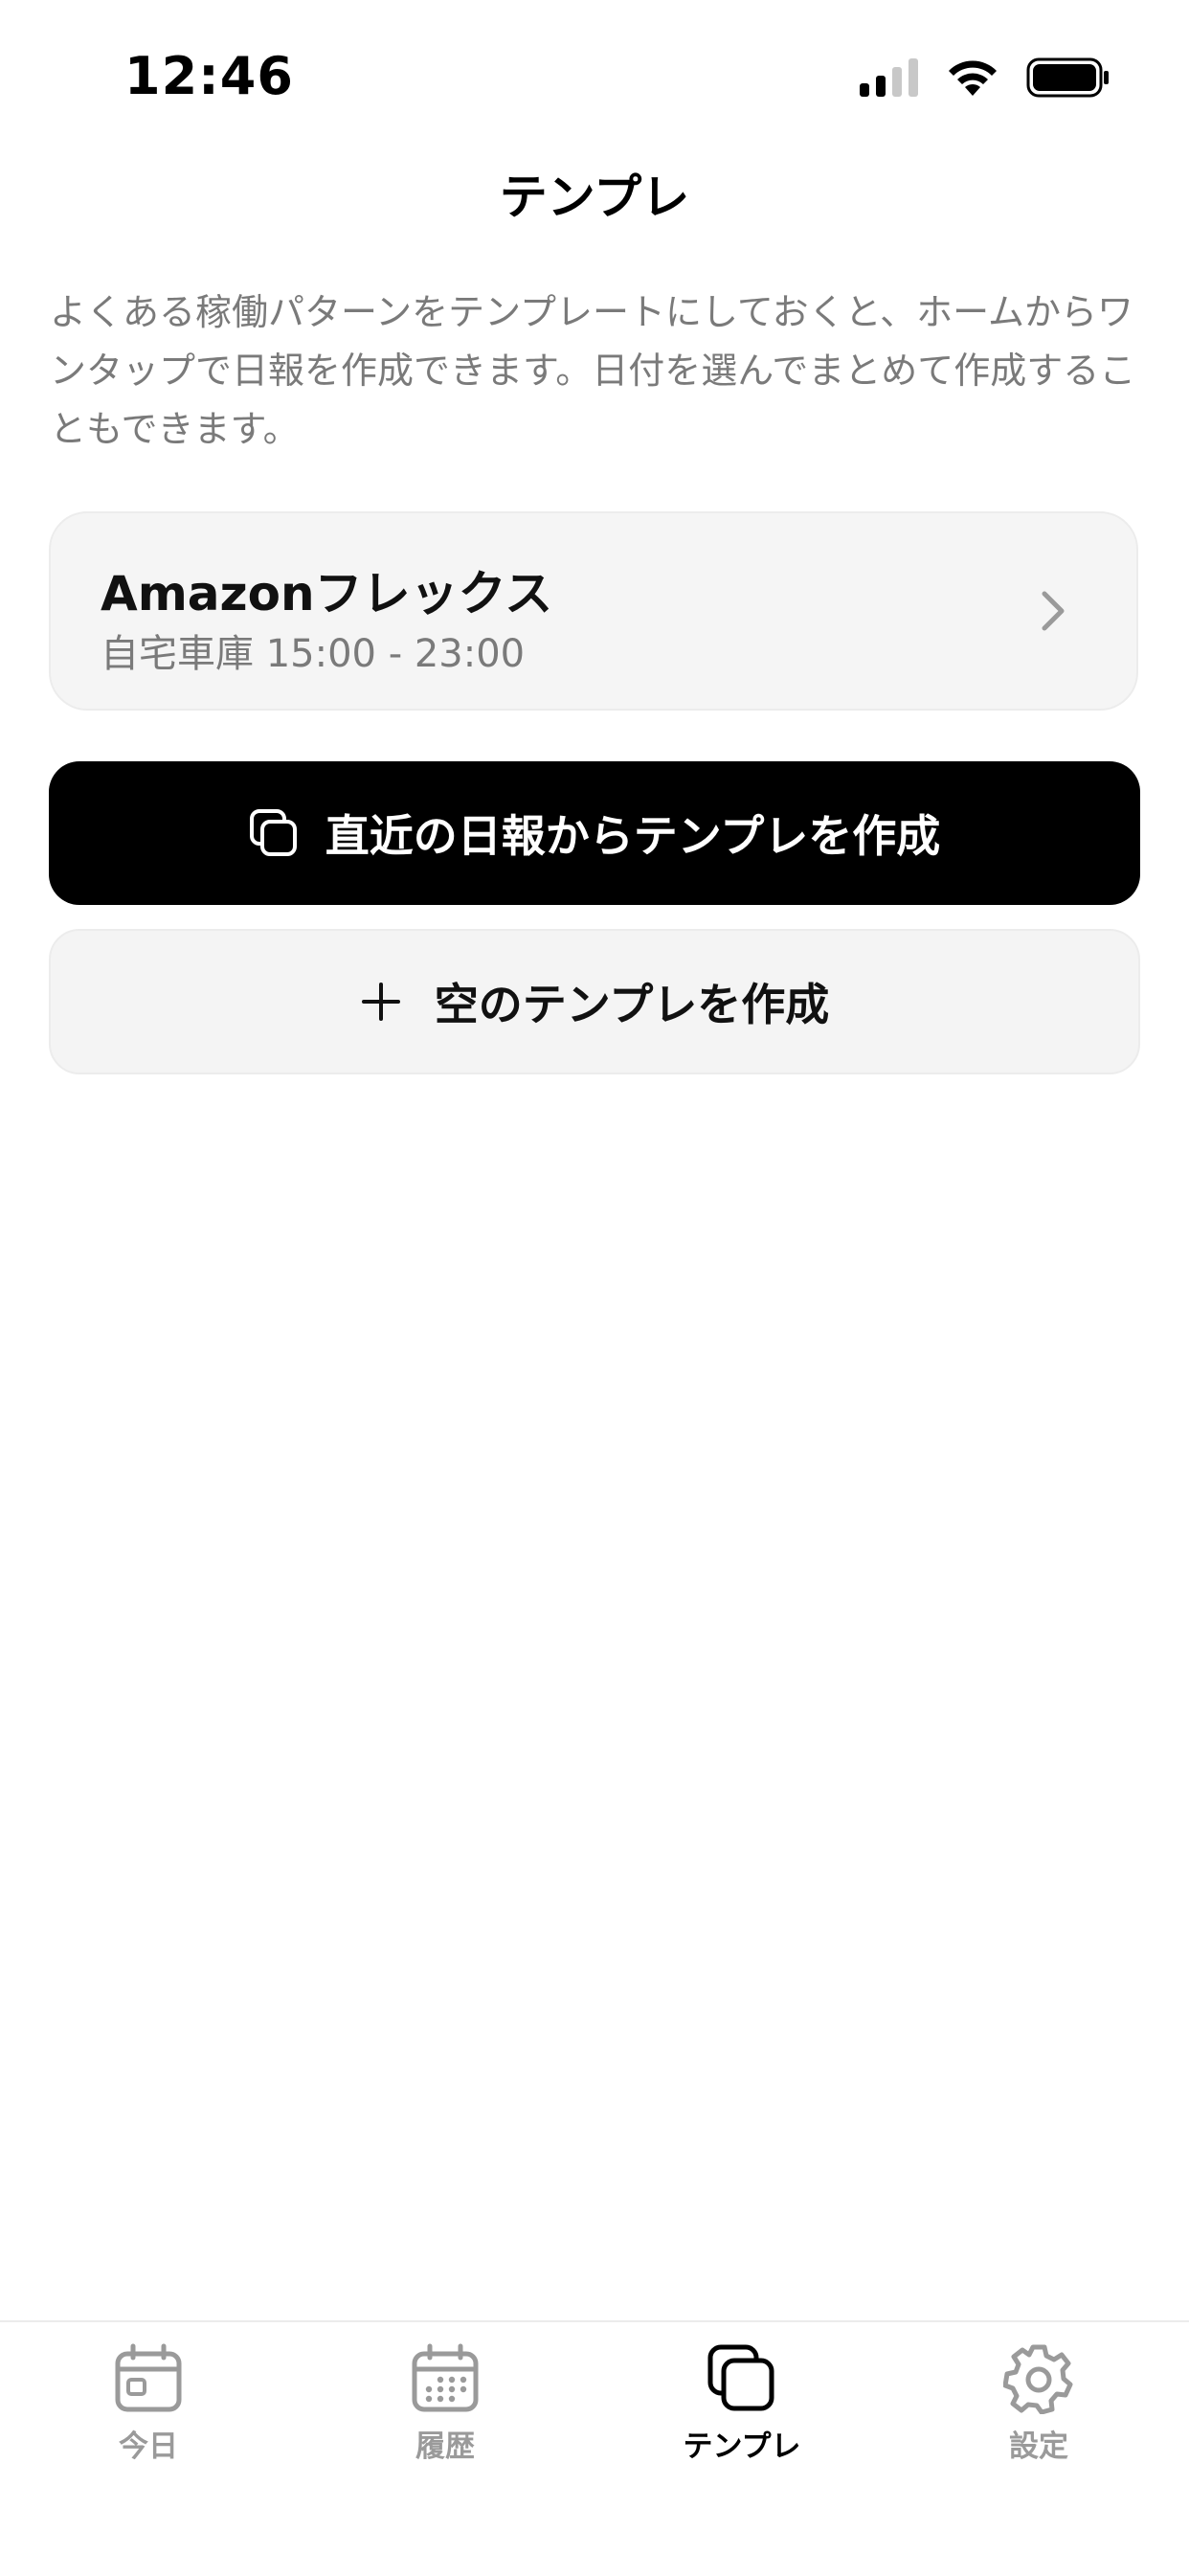  I want to click on tab-today: 今日, so click(148, 2404).